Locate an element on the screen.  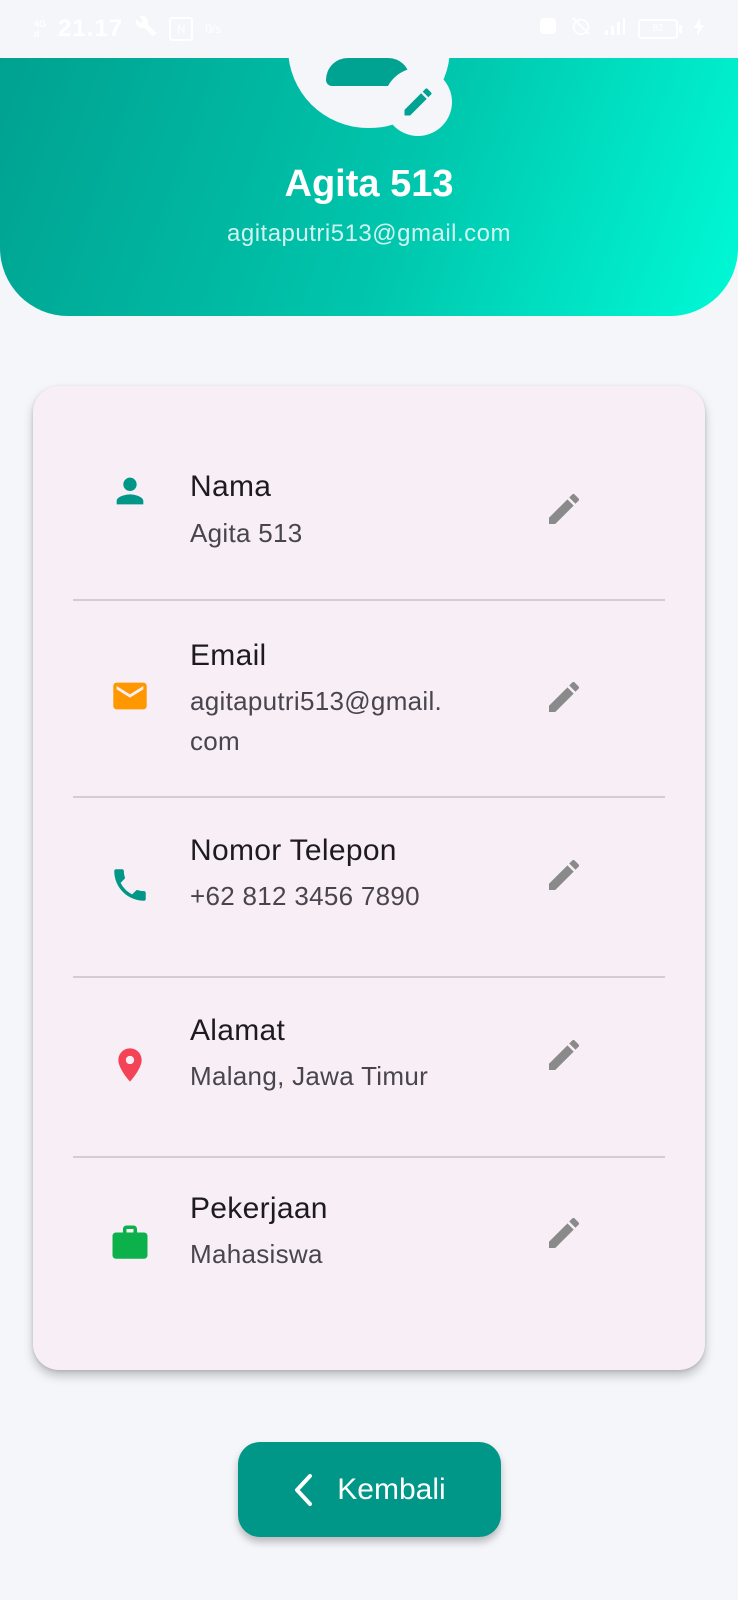
edit-avatar-button is located at coordinates (418, 102).